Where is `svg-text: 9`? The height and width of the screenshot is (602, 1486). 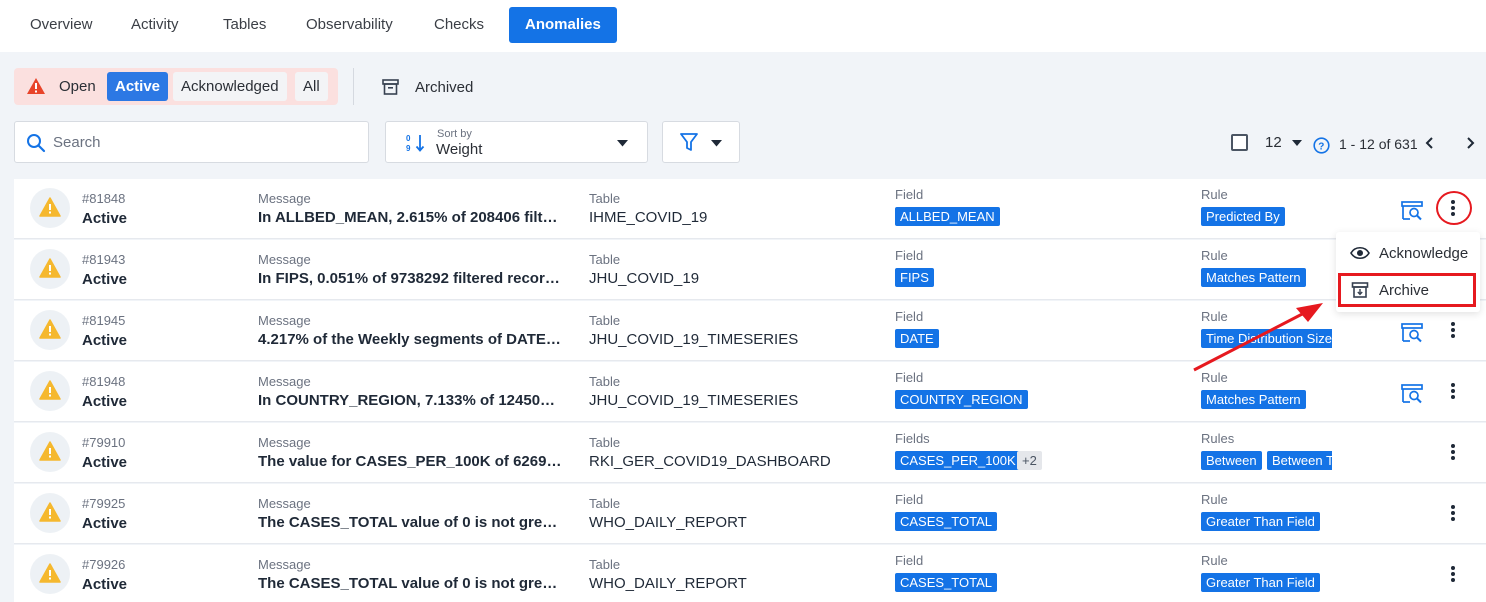
svg-text: 9 is located at coordinates (408, 148).